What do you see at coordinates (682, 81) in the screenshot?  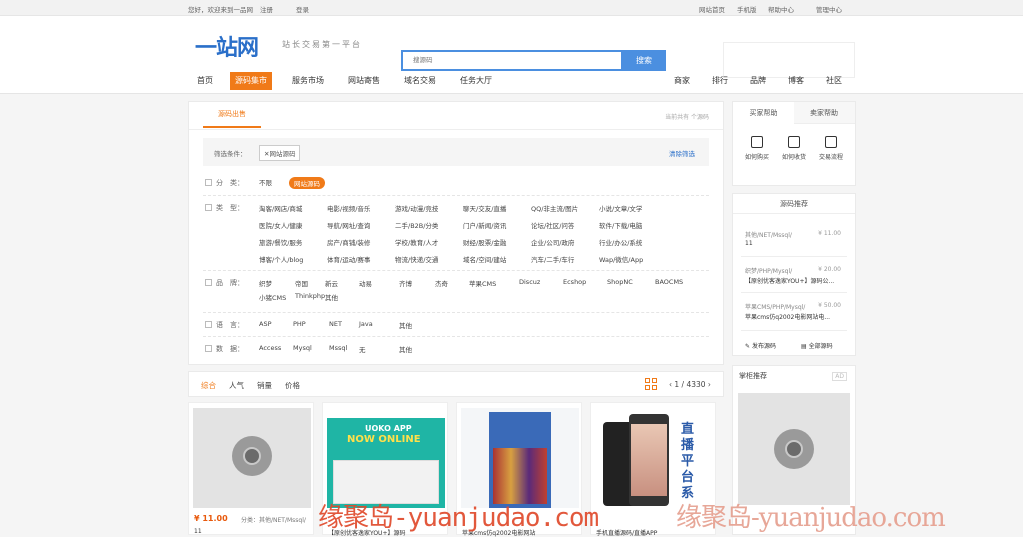 I see `nav-item-merchants: 商家` at bounding box center [682, 81].